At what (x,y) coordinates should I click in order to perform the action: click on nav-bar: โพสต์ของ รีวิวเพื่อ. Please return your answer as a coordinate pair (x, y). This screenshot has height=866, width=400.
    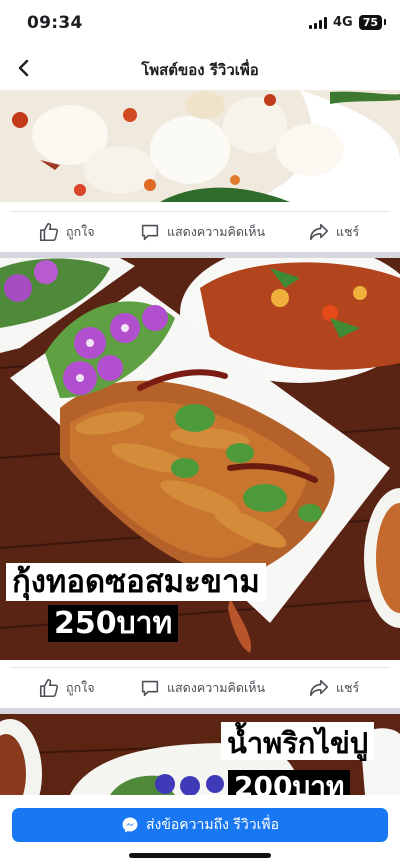
    Looking at the image, I should click on (200, 68).